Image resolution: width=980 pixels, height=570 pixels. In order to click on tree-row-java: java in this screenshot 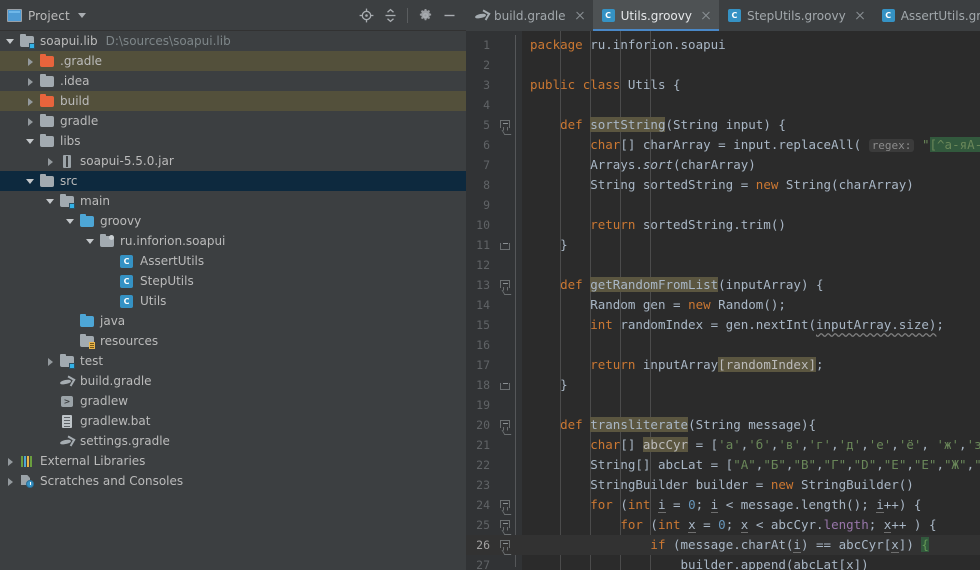, I will do `click(233, 321)`.